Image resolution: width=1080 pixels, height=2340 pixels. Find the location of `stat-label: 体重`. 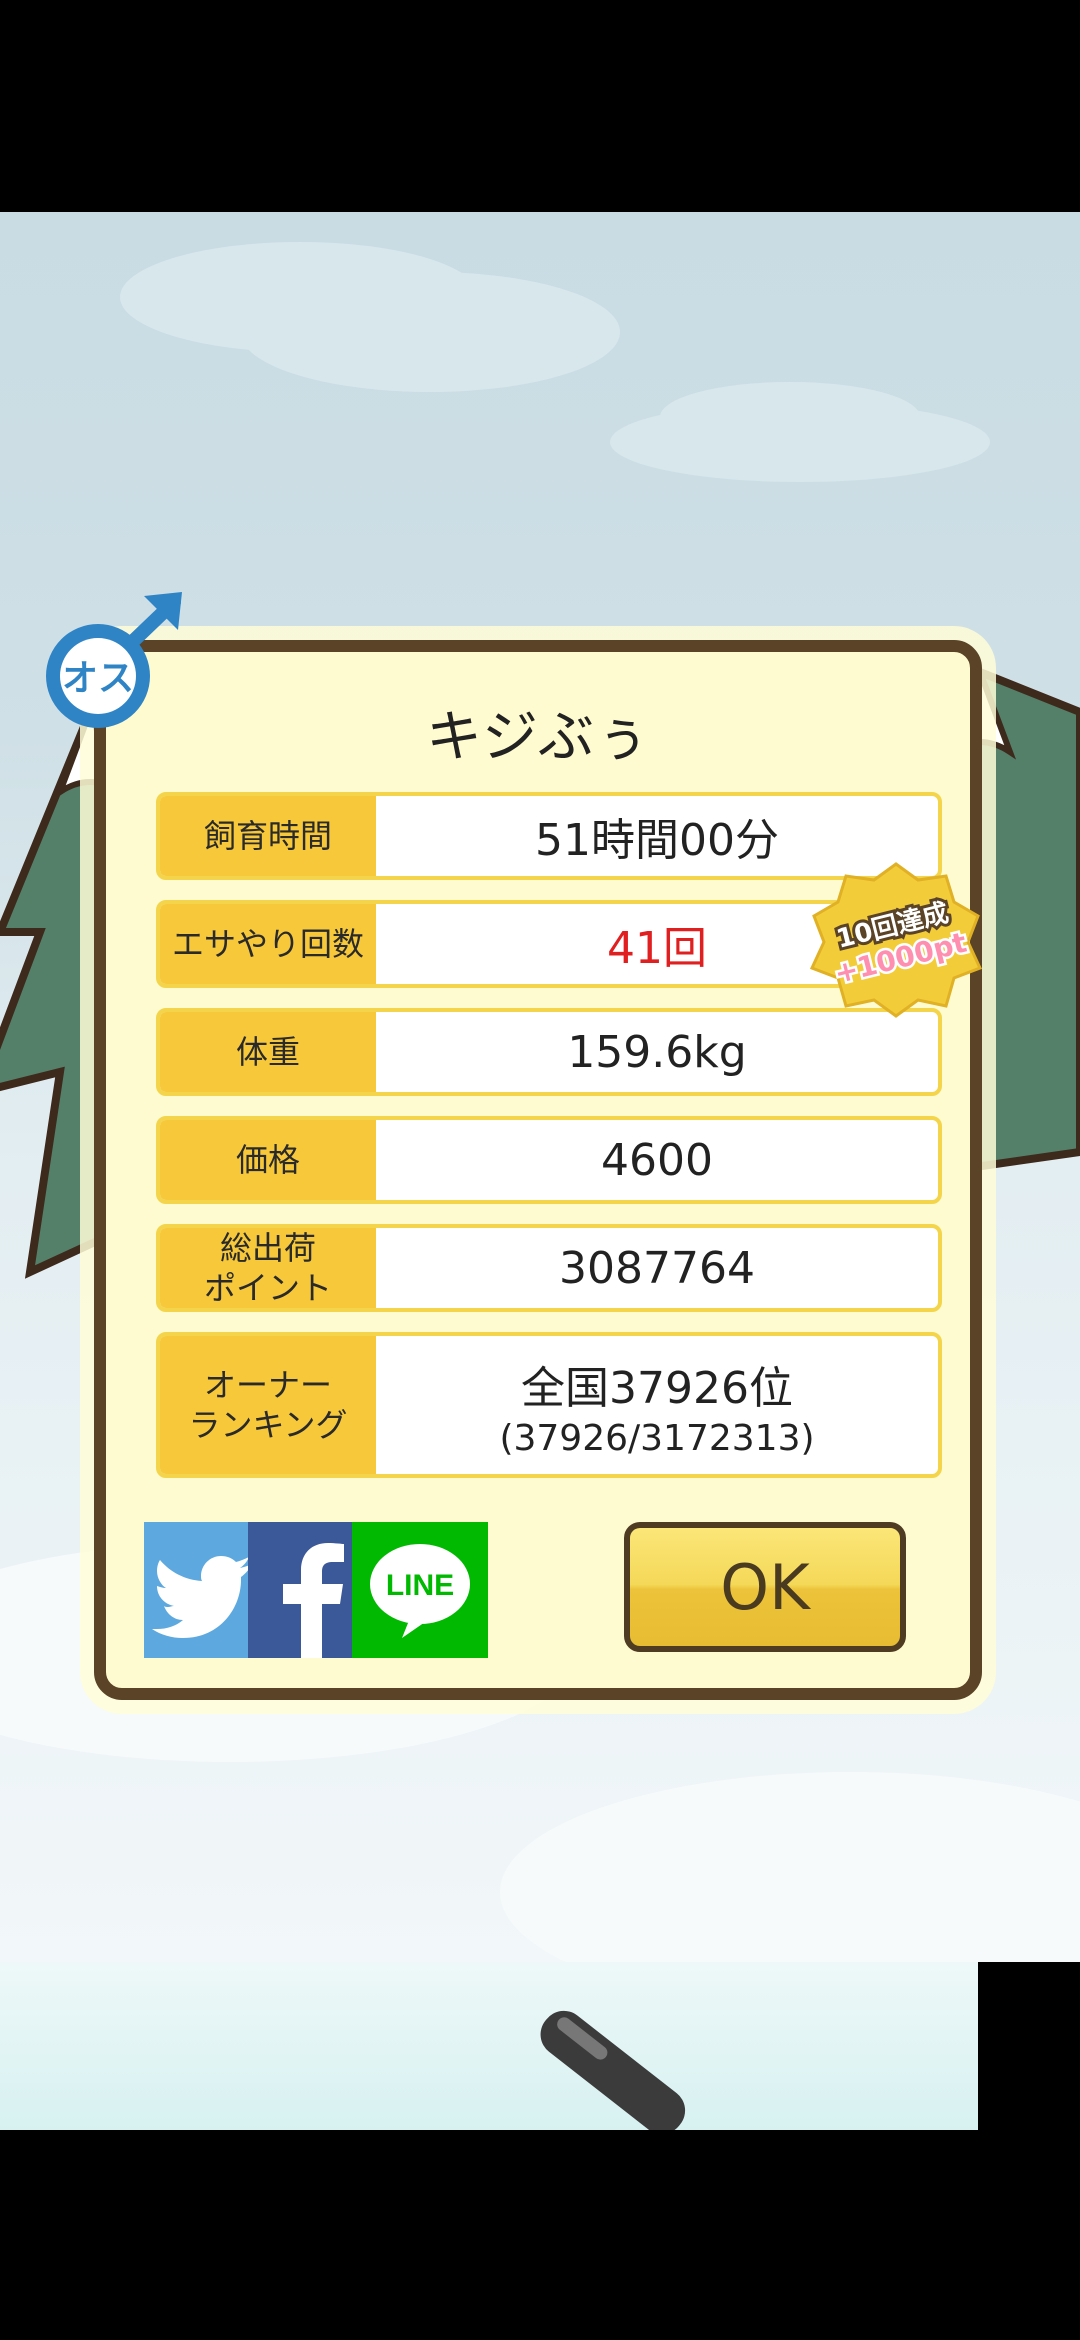

stat-label: 体重 is located at coordinates (268, 1052).